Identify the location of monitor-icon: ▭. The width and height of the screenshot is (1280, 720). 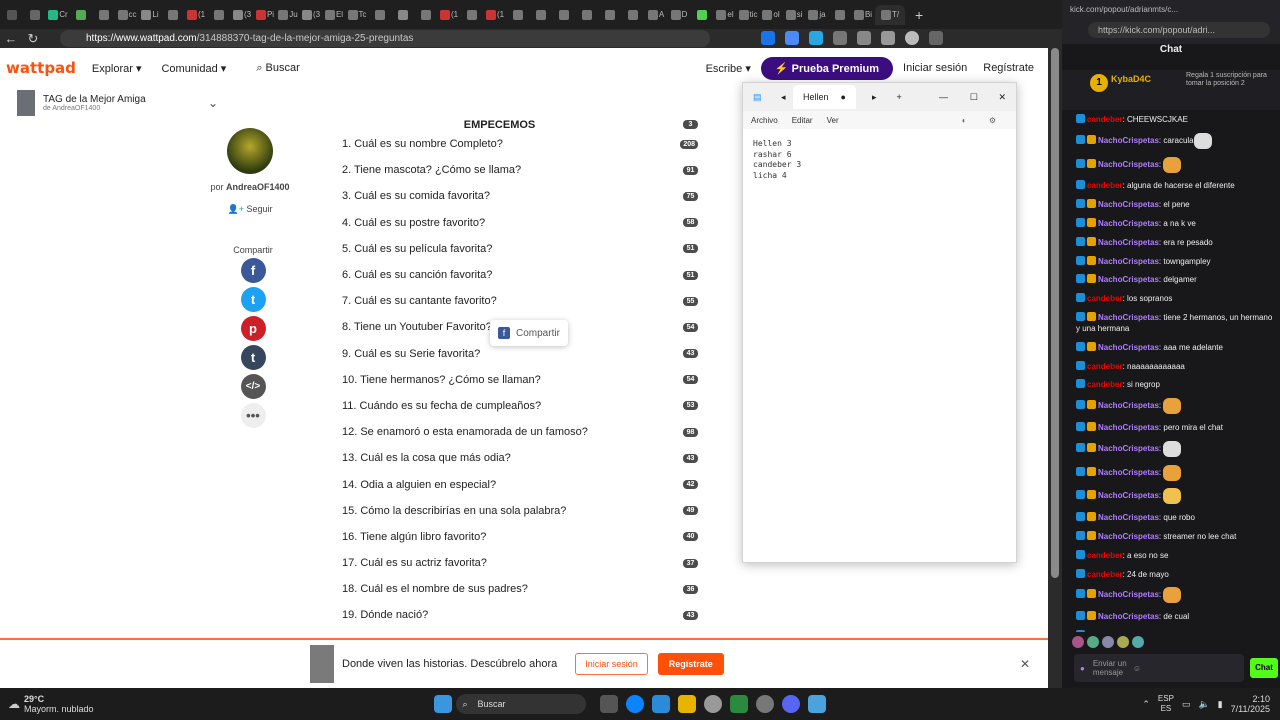
(1186, 704).